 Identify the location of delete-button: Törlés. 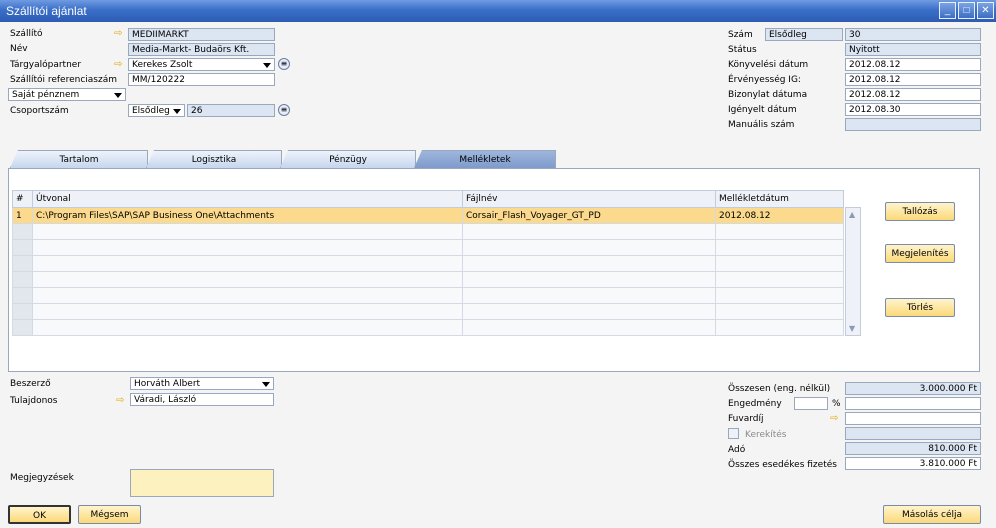
(920, 307).